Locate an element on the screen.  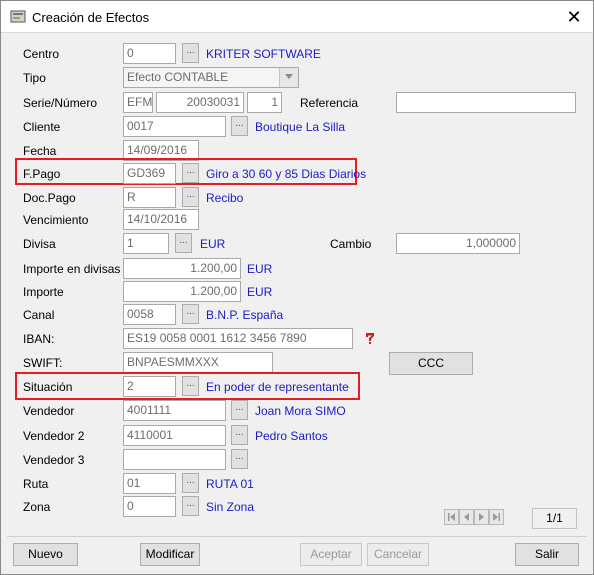
vendedor2-name: Pedro Santos is located at coordinates (291, 436).